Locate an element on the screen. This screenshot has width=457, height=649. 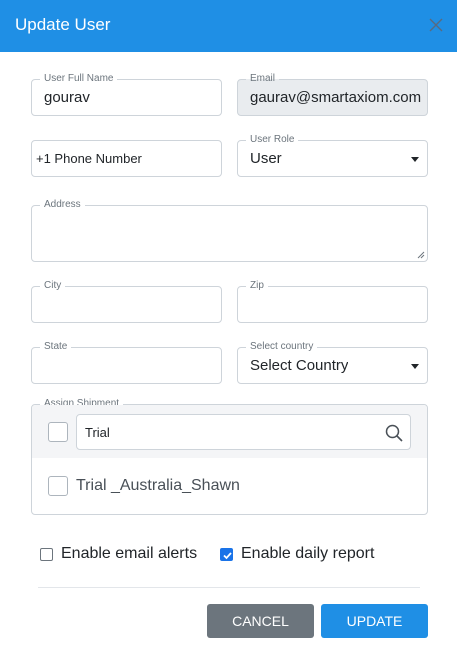
address-field: Address is located at coordinates (229, 230).